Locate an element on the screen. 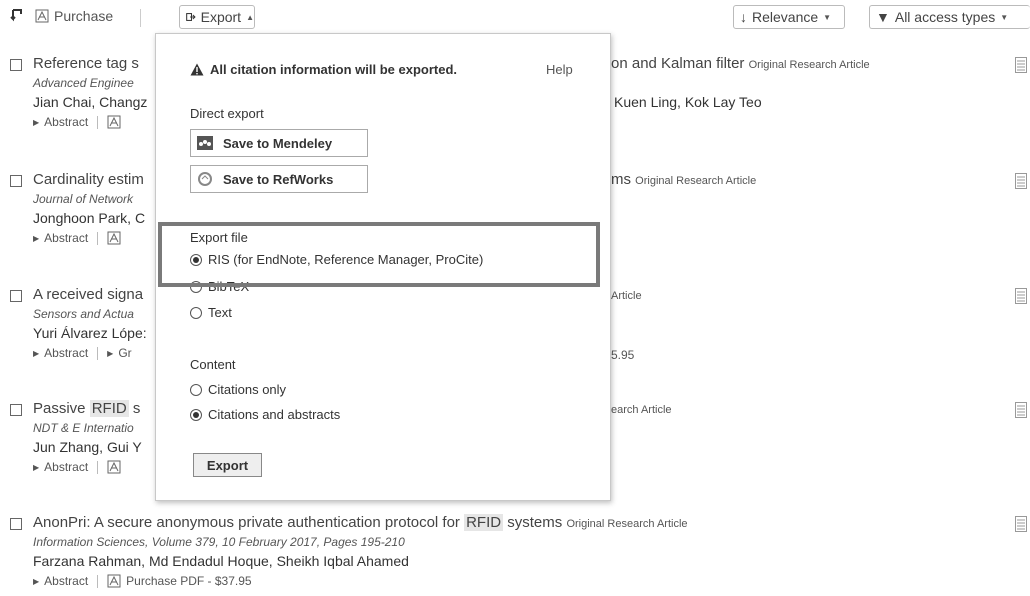  result-title-text: Passive is located at coordinates (59, 408).